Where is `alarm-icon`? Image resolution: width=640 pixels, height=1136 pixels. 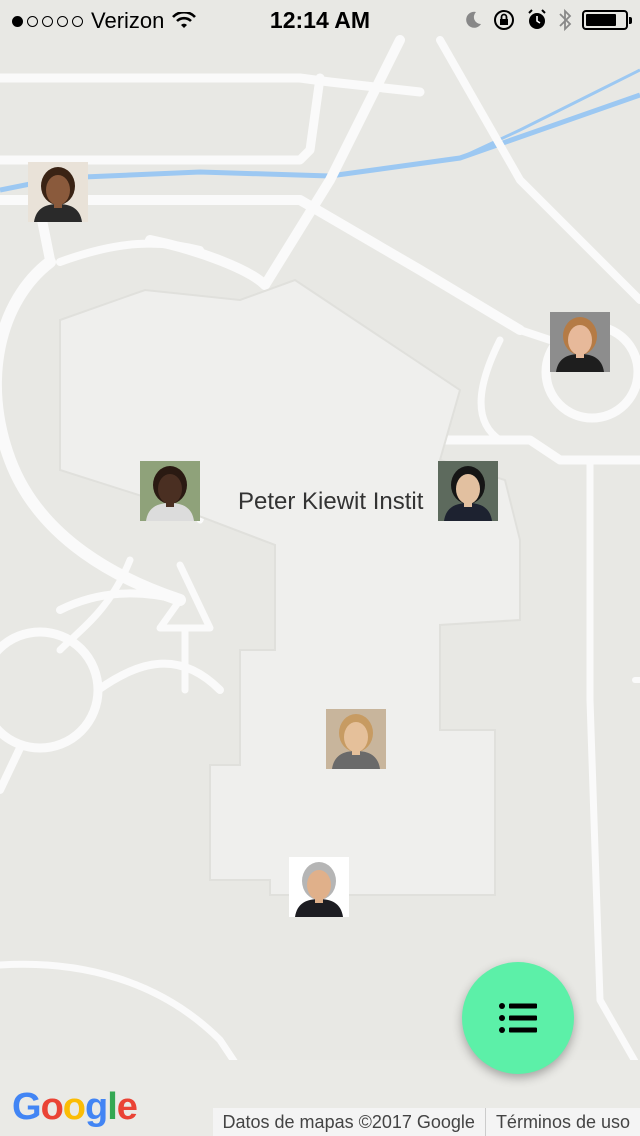
alarm-icon is located at coordinates (537, 19).